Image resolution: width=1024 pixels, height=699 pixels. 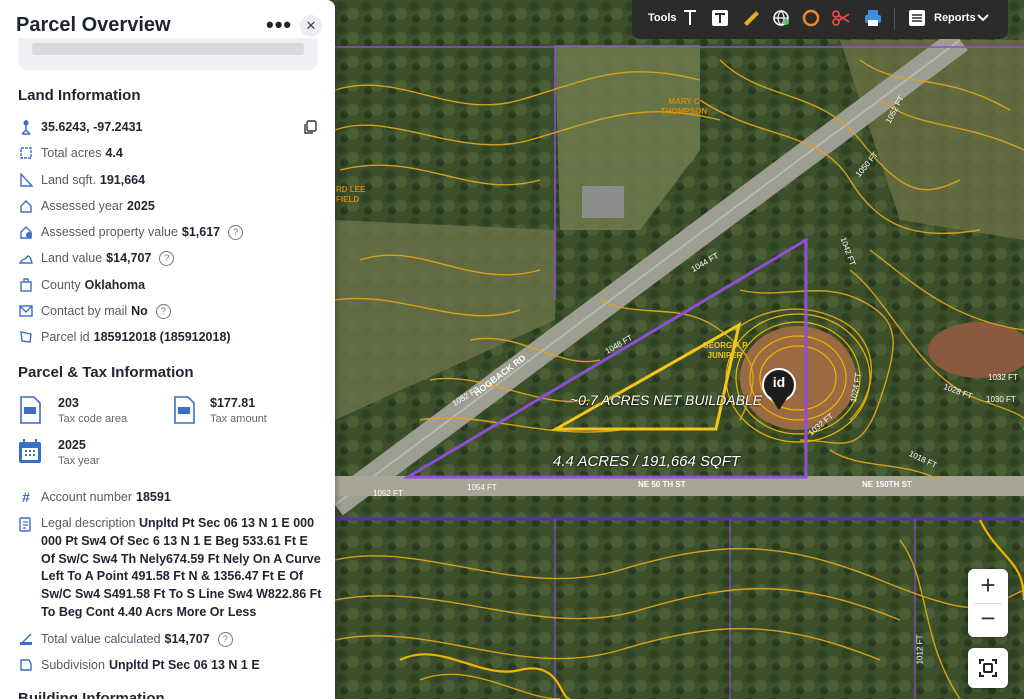 I want to click on tax-amount-value: $177.81, so click(x=233, y=403).